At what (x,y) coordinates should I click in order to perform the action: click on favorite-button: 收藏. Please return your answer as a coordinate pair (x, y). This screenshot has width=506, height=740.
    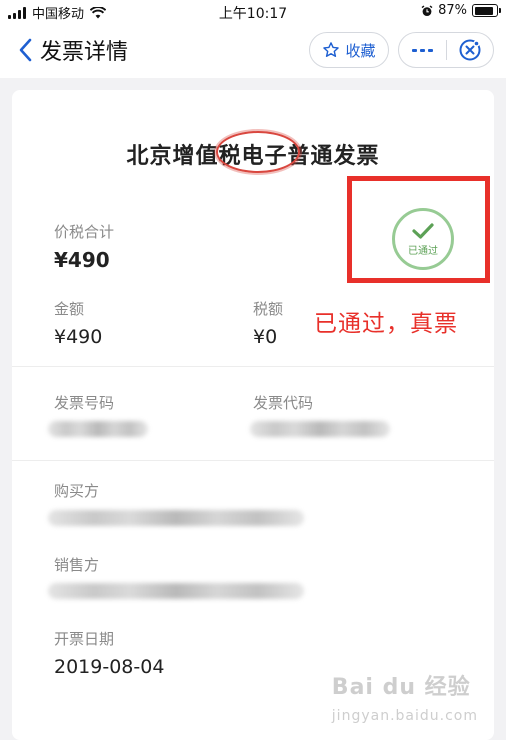
    Looking at the image, I should click on (349, 50).